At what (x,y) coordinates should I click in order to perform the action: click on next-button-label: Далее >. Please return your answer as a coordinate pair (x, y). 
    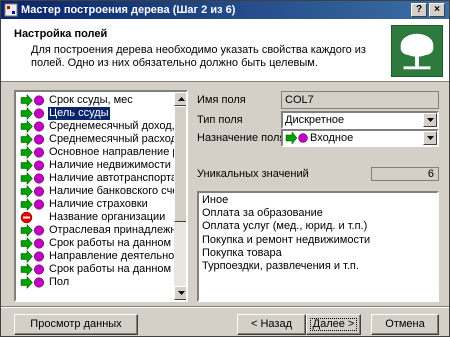
    Looking at the image, I should click on (333, 324).